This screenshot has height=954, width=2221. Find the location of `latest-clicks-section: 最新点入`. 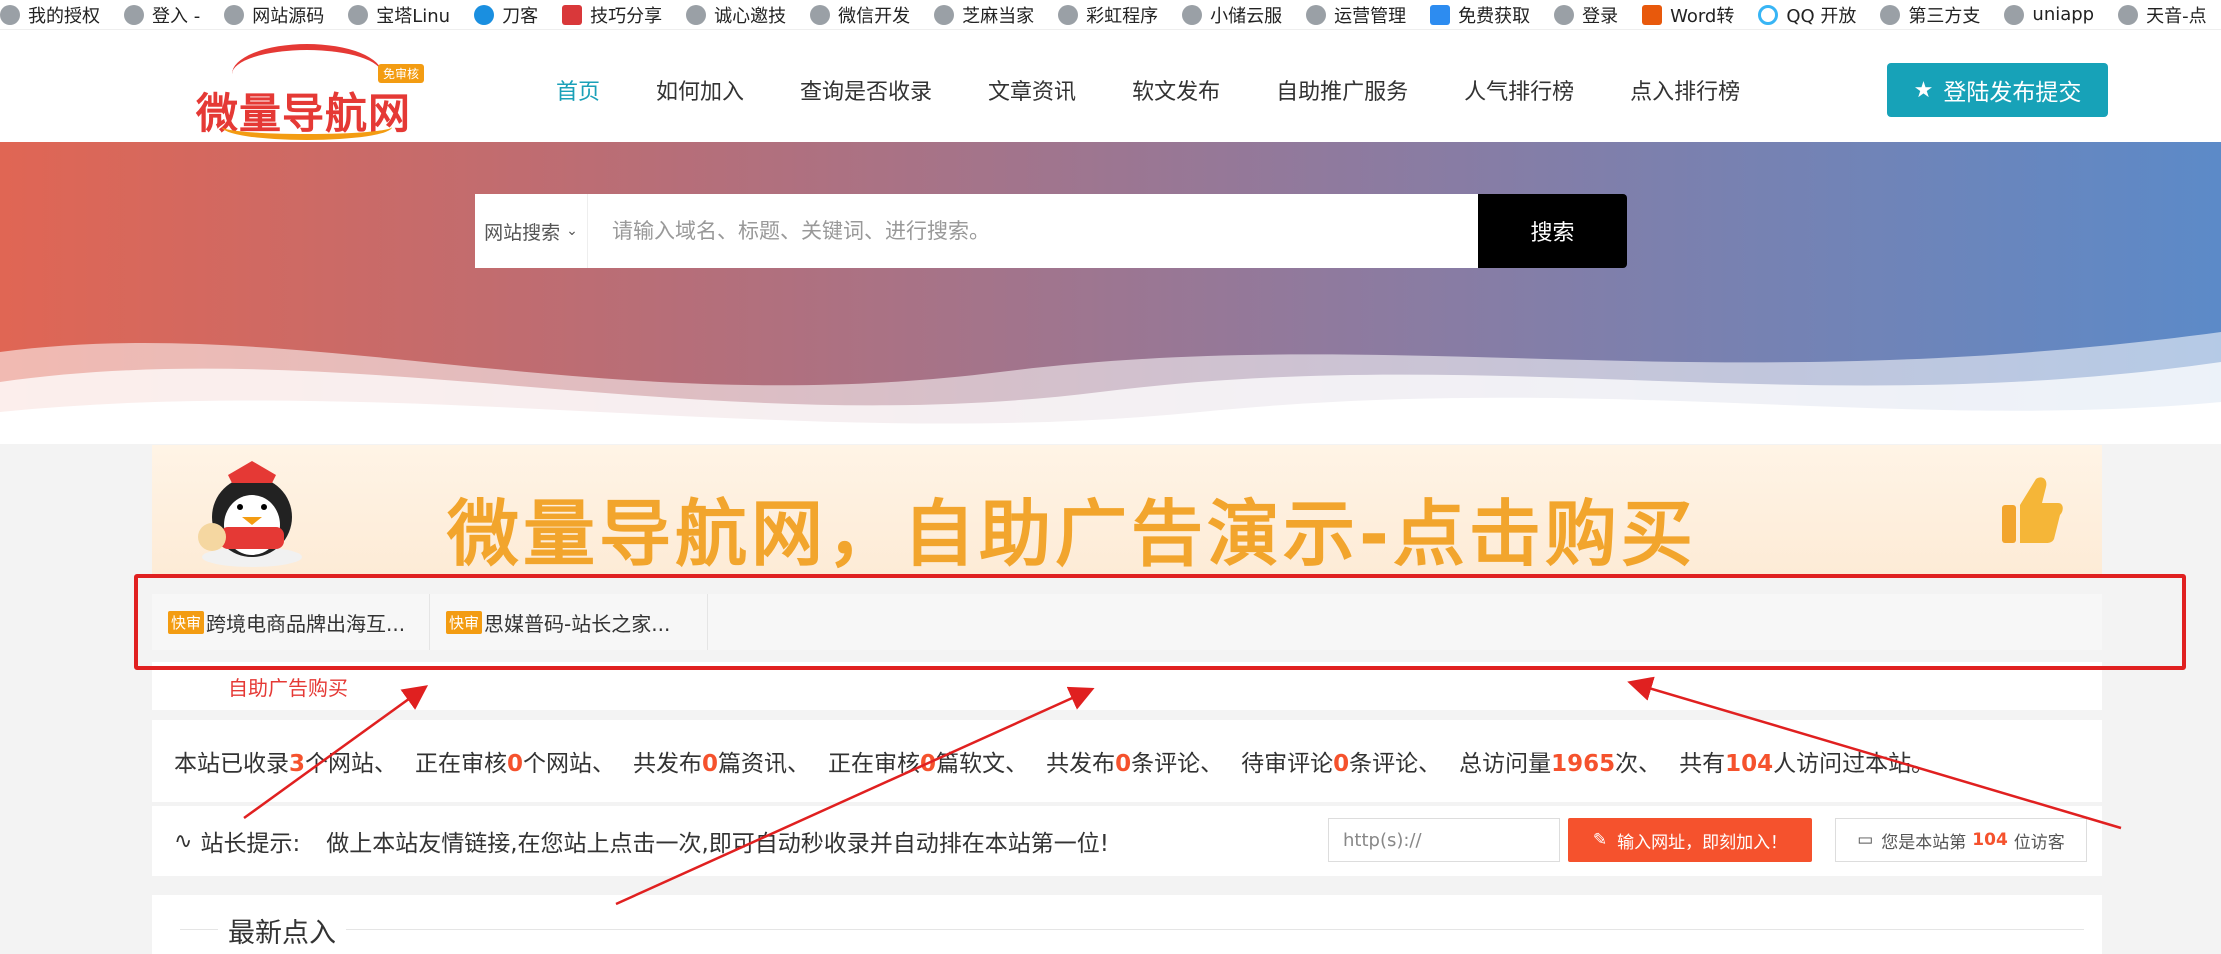

latest-clicks-section: 最新点入 is located at coordinates (1127, 924).